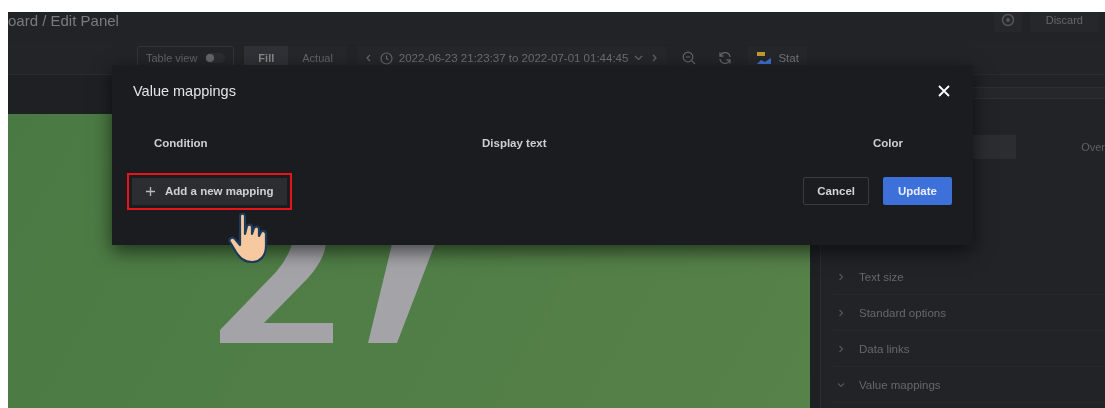 The image size is (1105, 408). I want to click on hand-cursor-icon, so click(249, 239).